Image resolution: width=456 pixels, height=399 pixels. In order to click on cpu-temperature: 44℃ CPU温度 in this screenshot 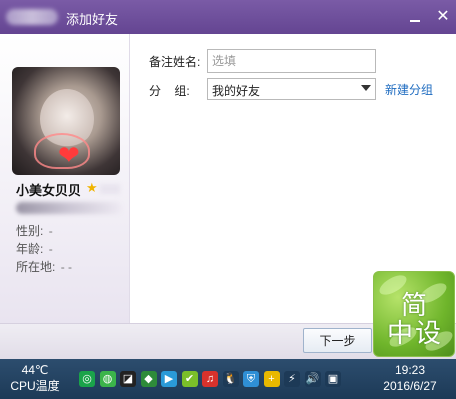, I will do `click(35, 378)`.